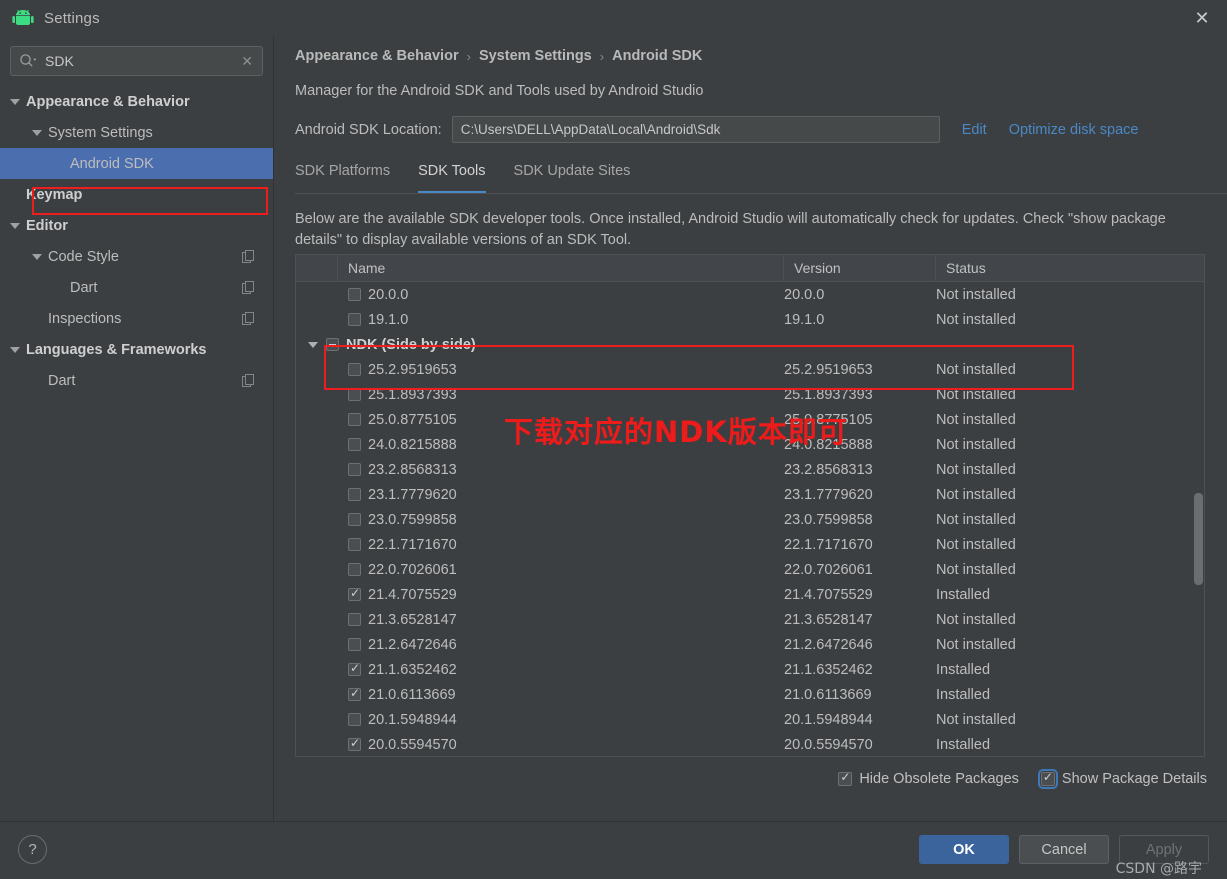  I want to click on edit-link: Edit, so click(974, 130).